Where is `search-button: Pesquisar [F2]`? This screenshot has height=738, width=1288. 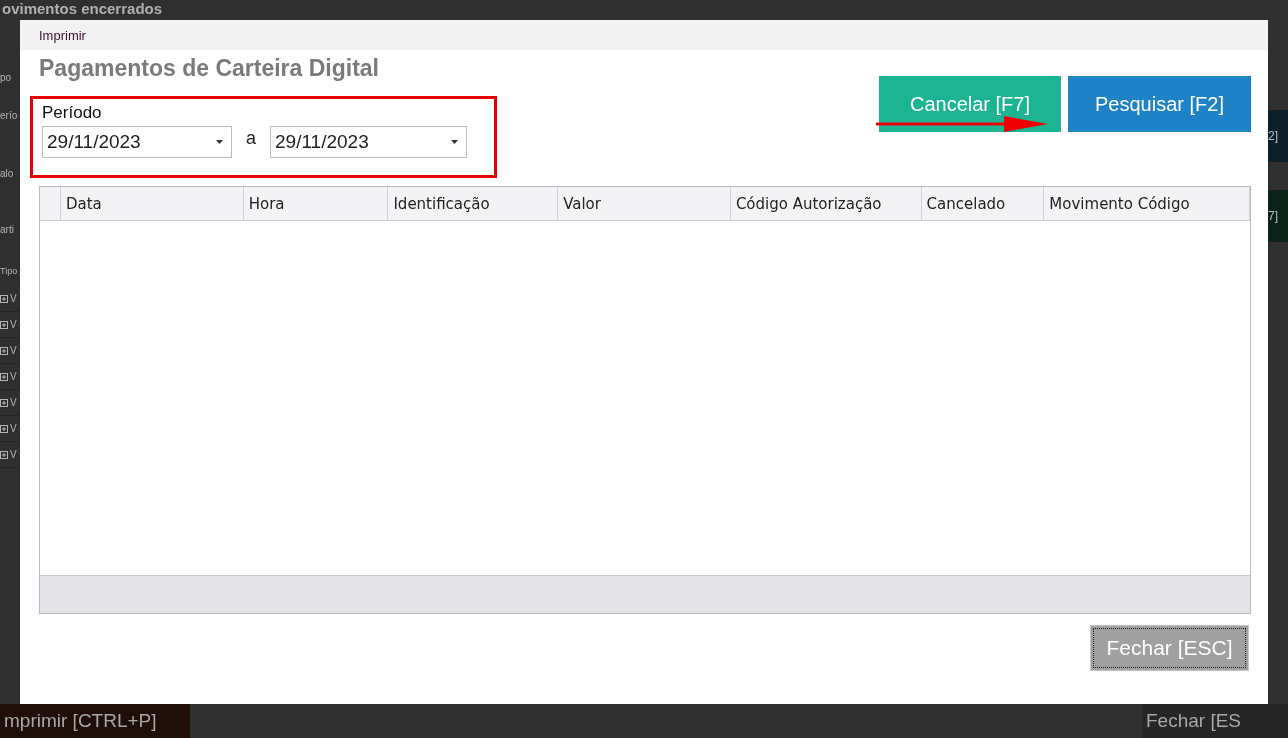
search-button: Pesquisar [F2] is located at coordinates (1159, 104).